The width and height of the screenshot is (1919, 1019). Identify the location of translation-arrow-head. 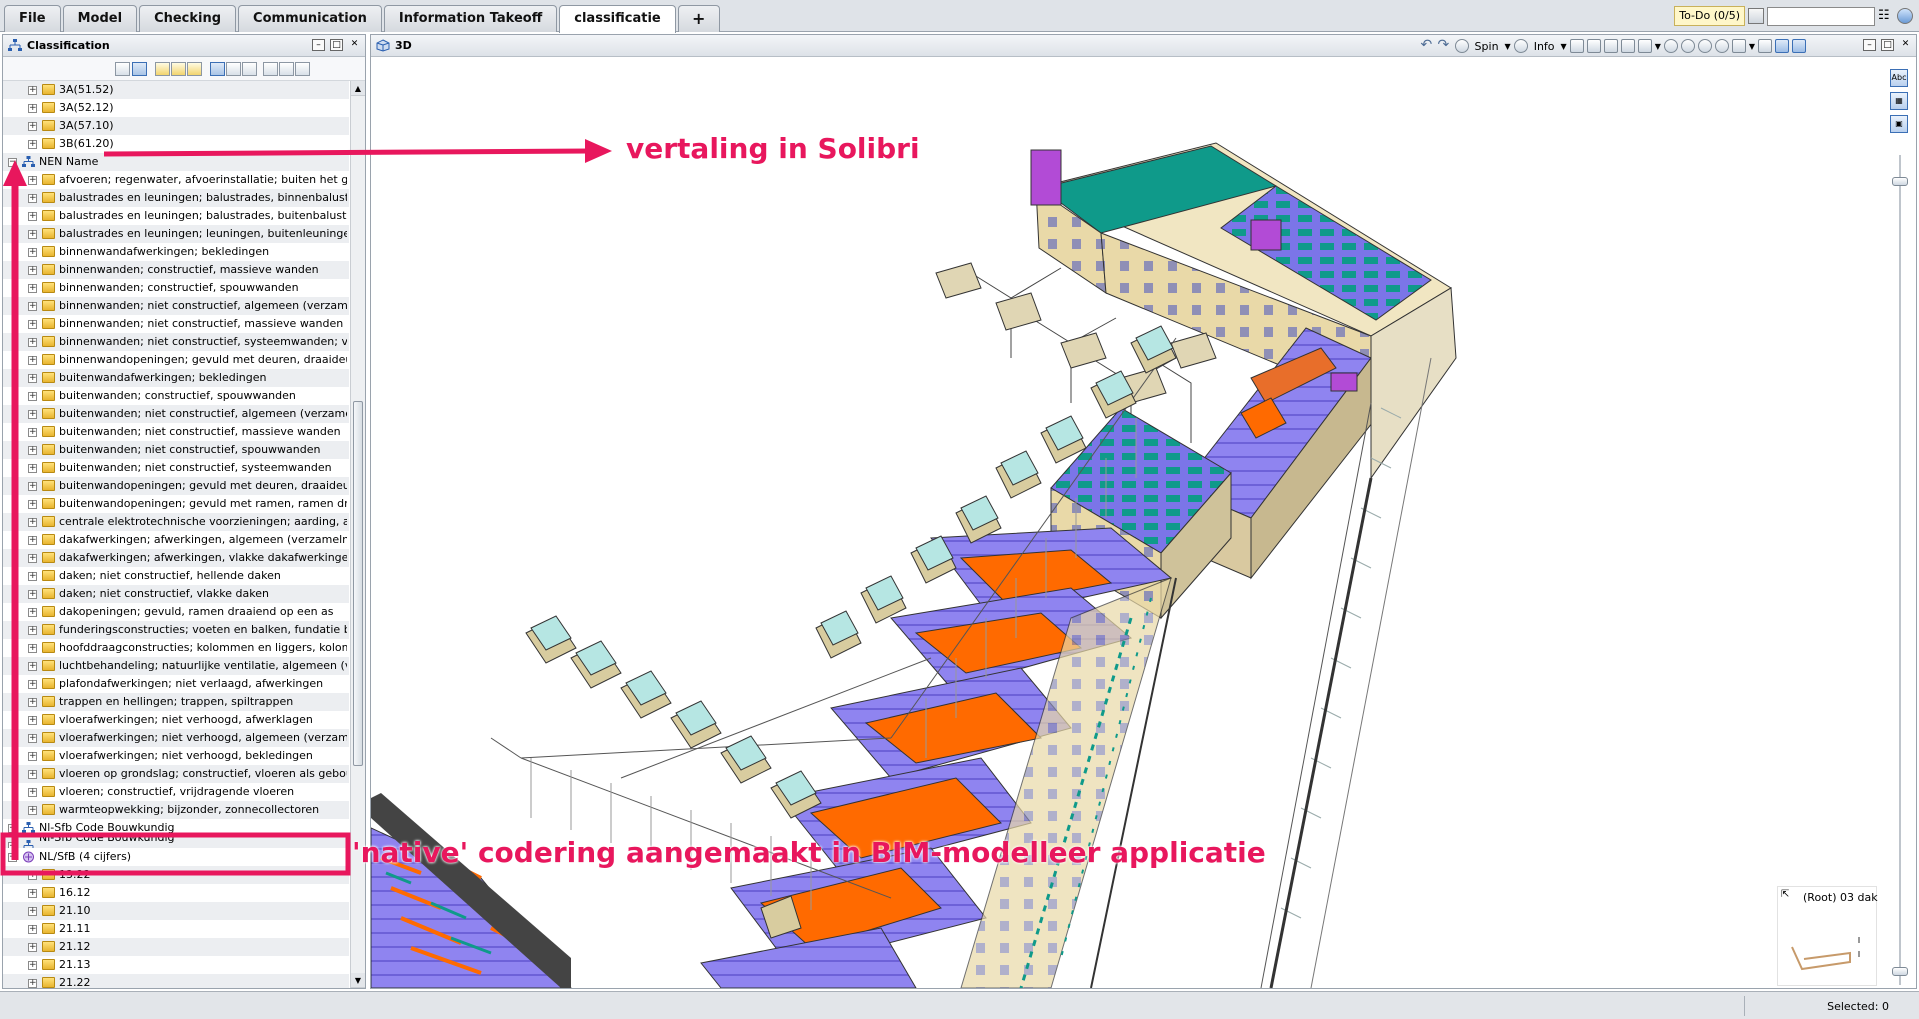
(598, 151).